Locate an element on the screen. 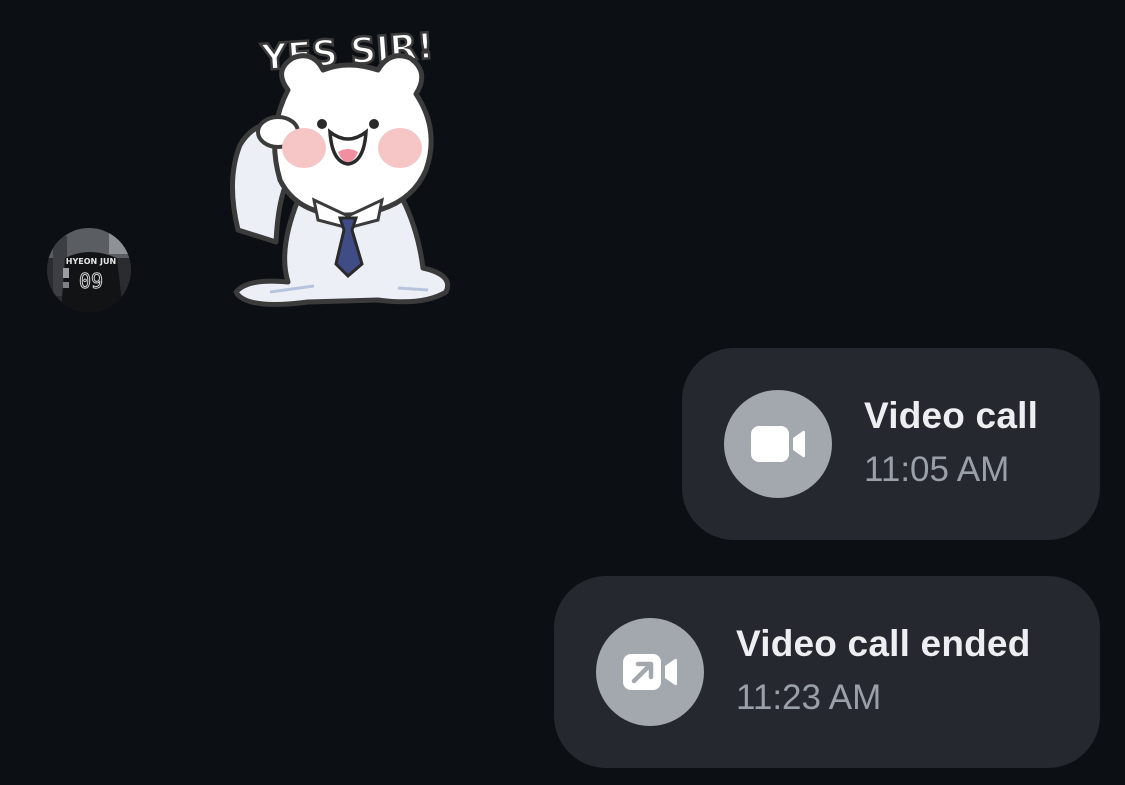 This screenshot has height=785, width=1125. sender-avatar: HYEON JUN 09 is located at coordinates (89, 270).